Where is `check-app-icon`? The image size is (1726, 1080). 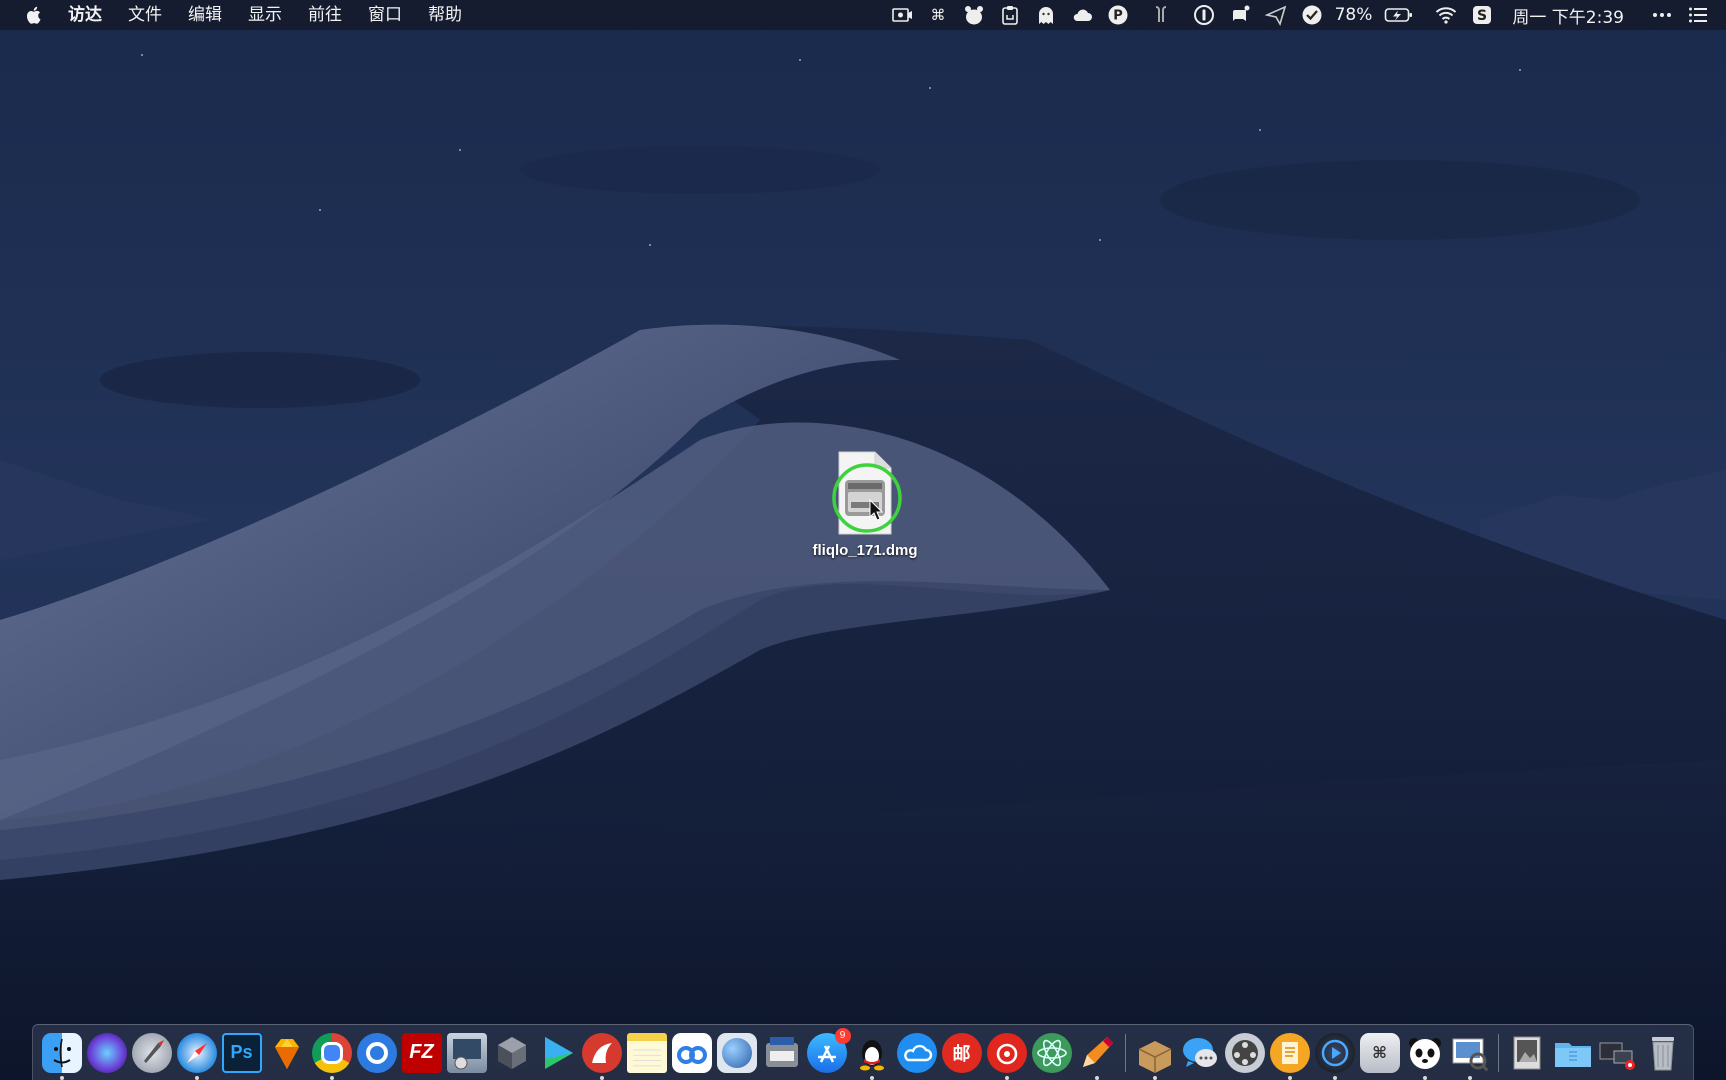
check-app-icon is located at coordinates (1312, 15).